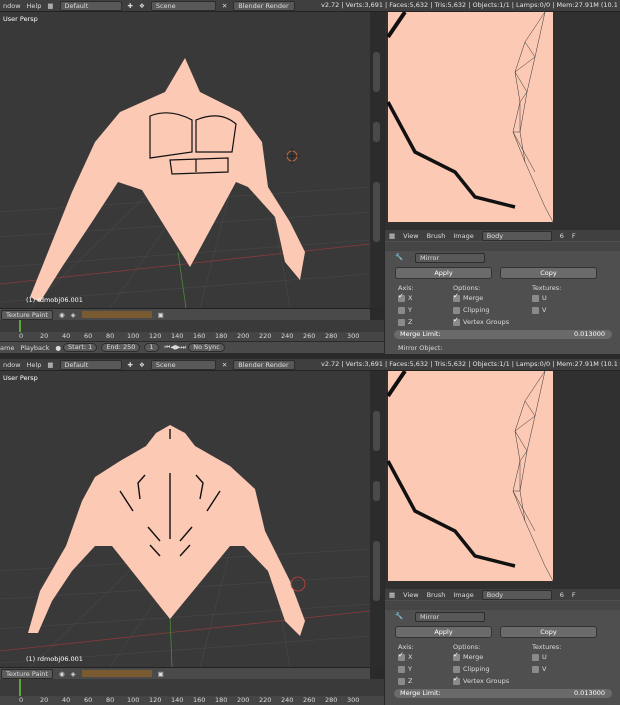 This screenshot has height=705, width=620. What do you see at coordinates (80, 347) in the screenshot?
I see `start-frame-field: Start: 1` at bounding box center [80, 347].